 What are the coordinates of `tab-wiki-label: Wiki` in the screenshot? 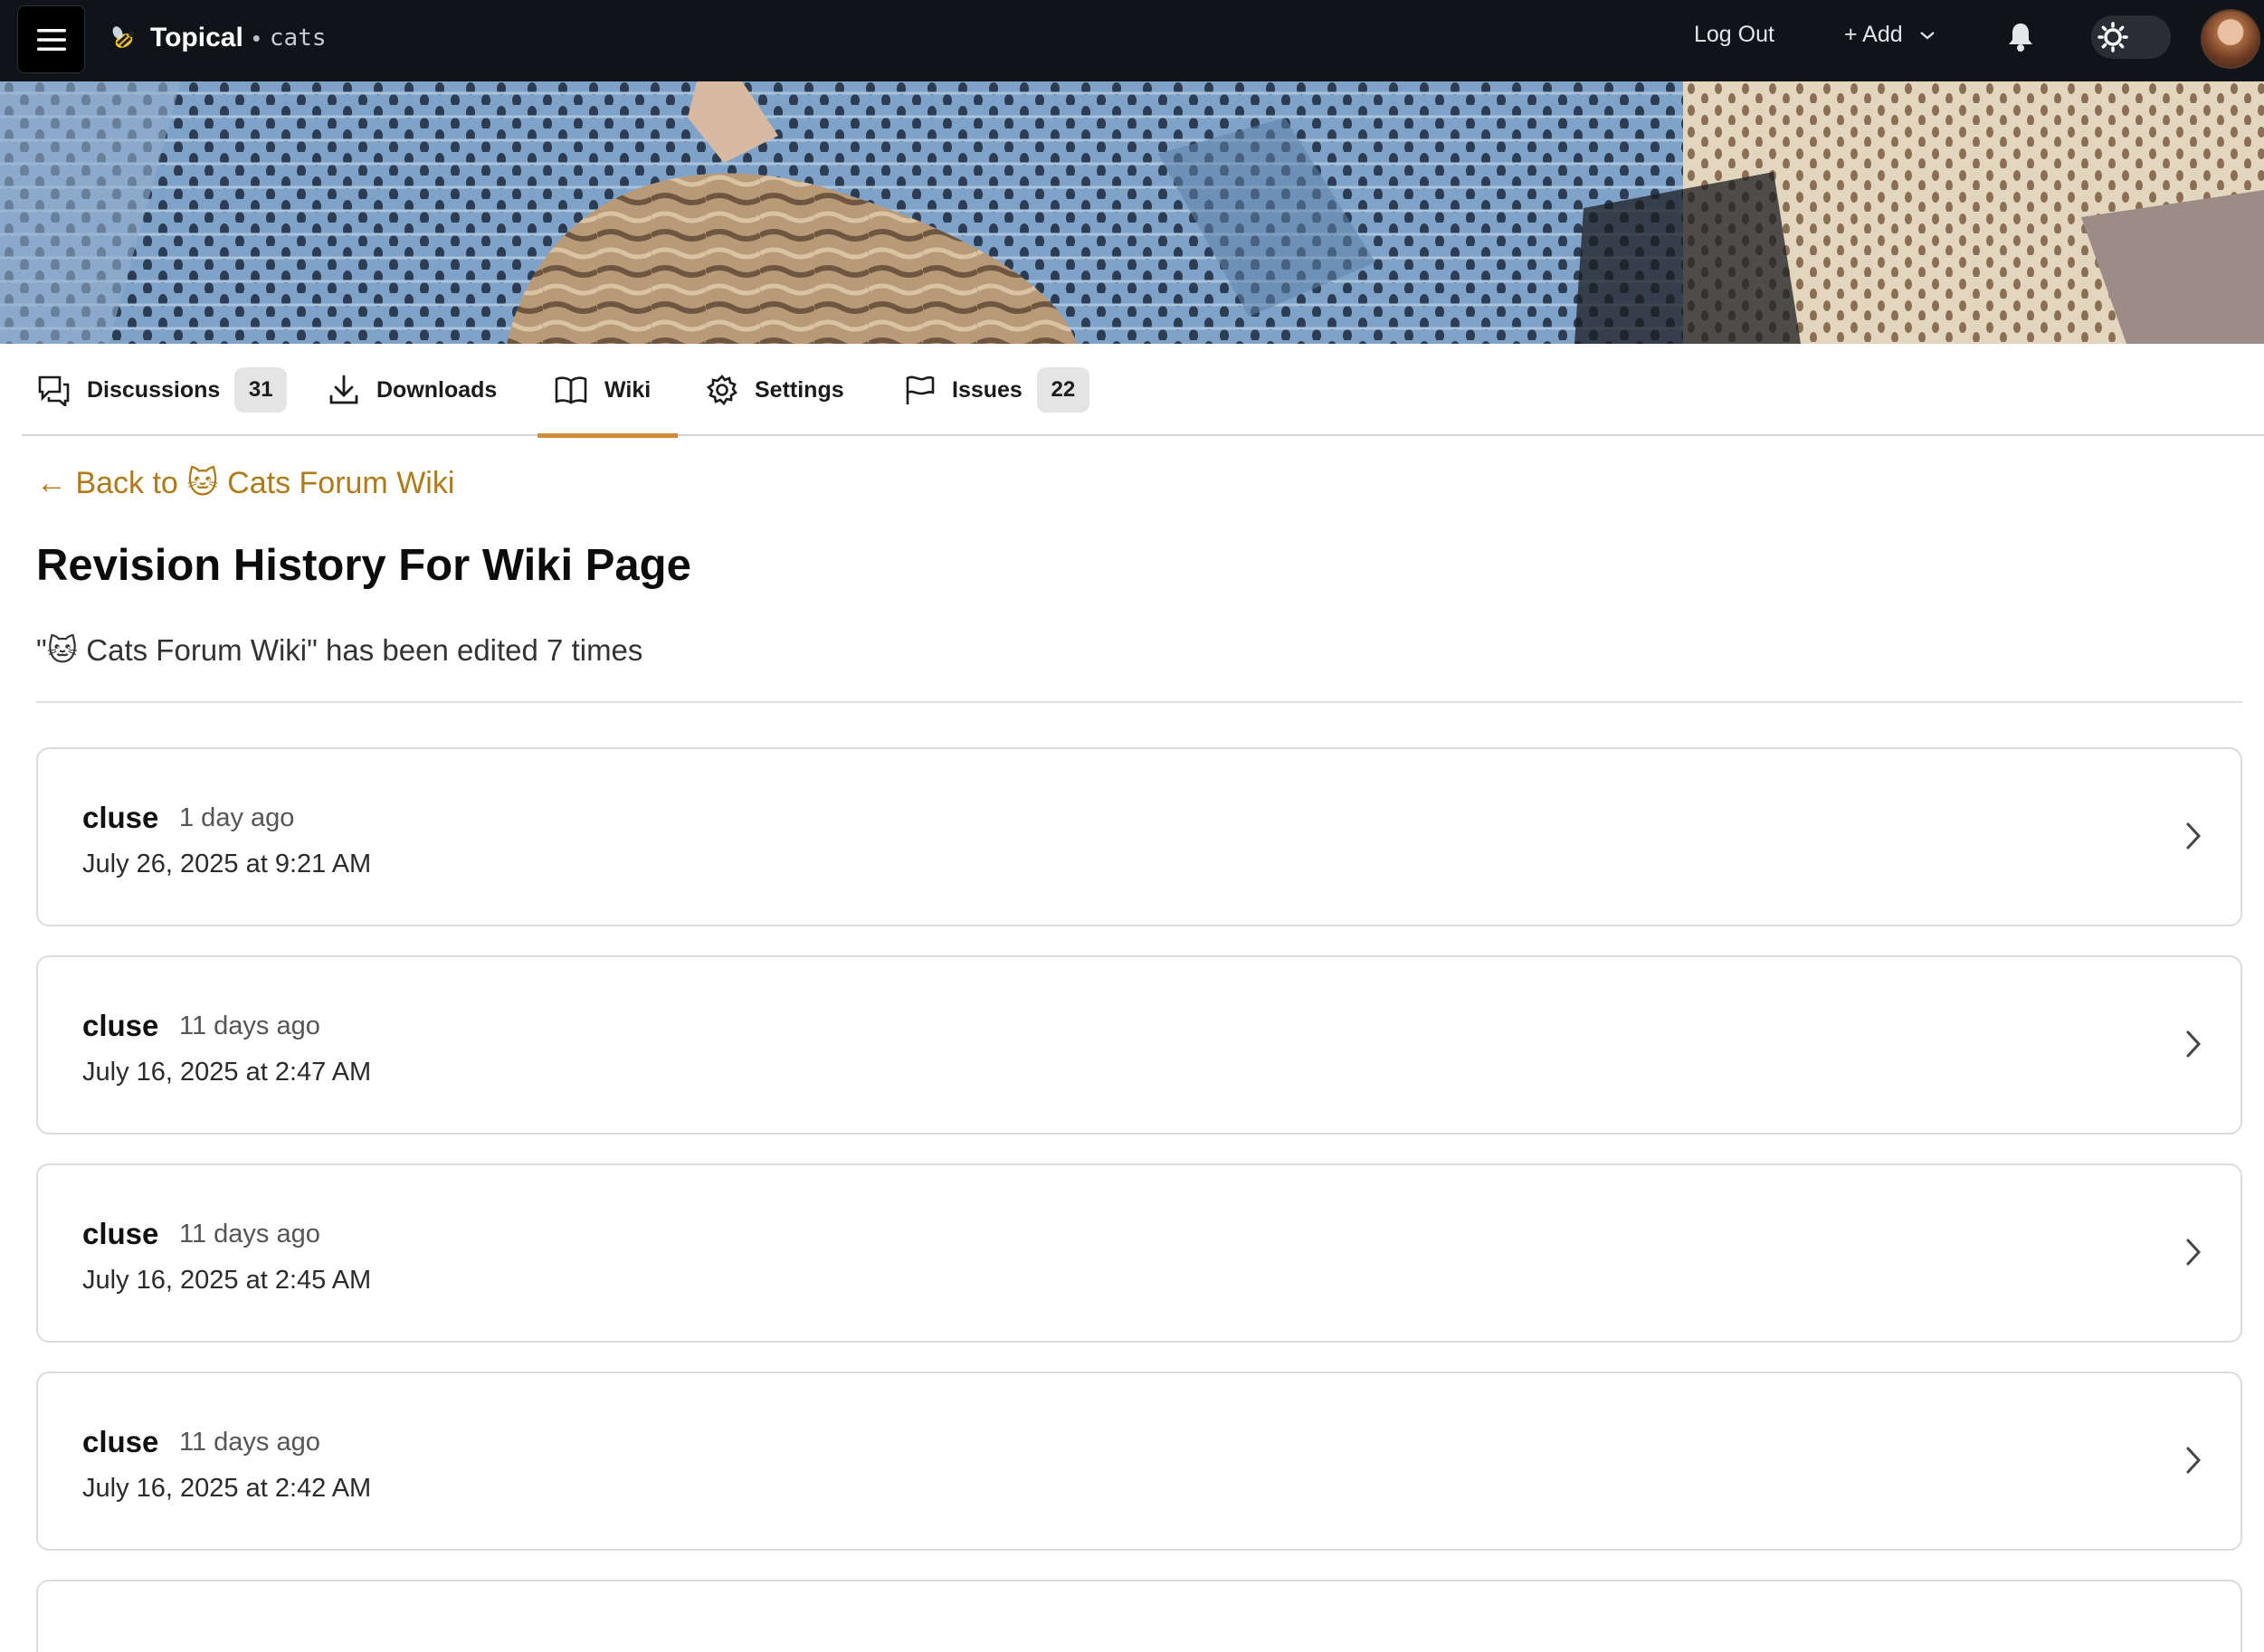 It's located at (628, 389).